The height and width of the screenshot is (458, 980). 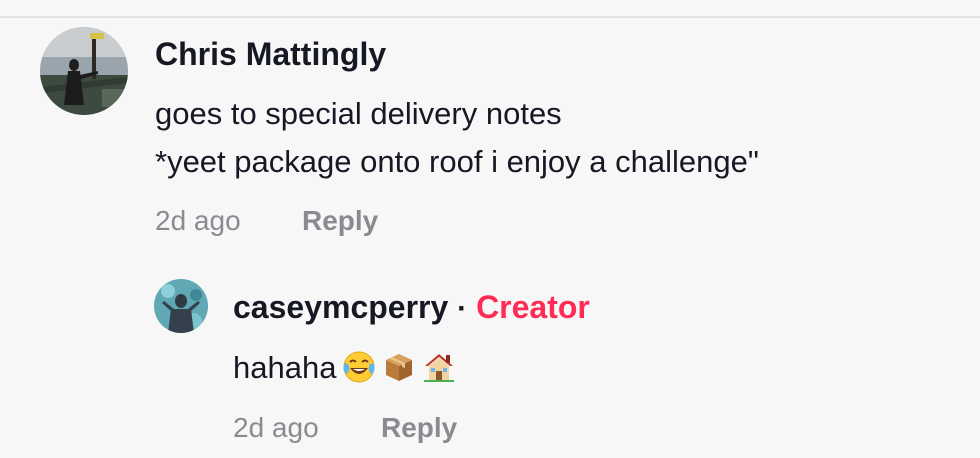 What do you see at coordinates (84, 71) in the screenshot?
I see `commenter-avatar` at bounding box center [84, 71].